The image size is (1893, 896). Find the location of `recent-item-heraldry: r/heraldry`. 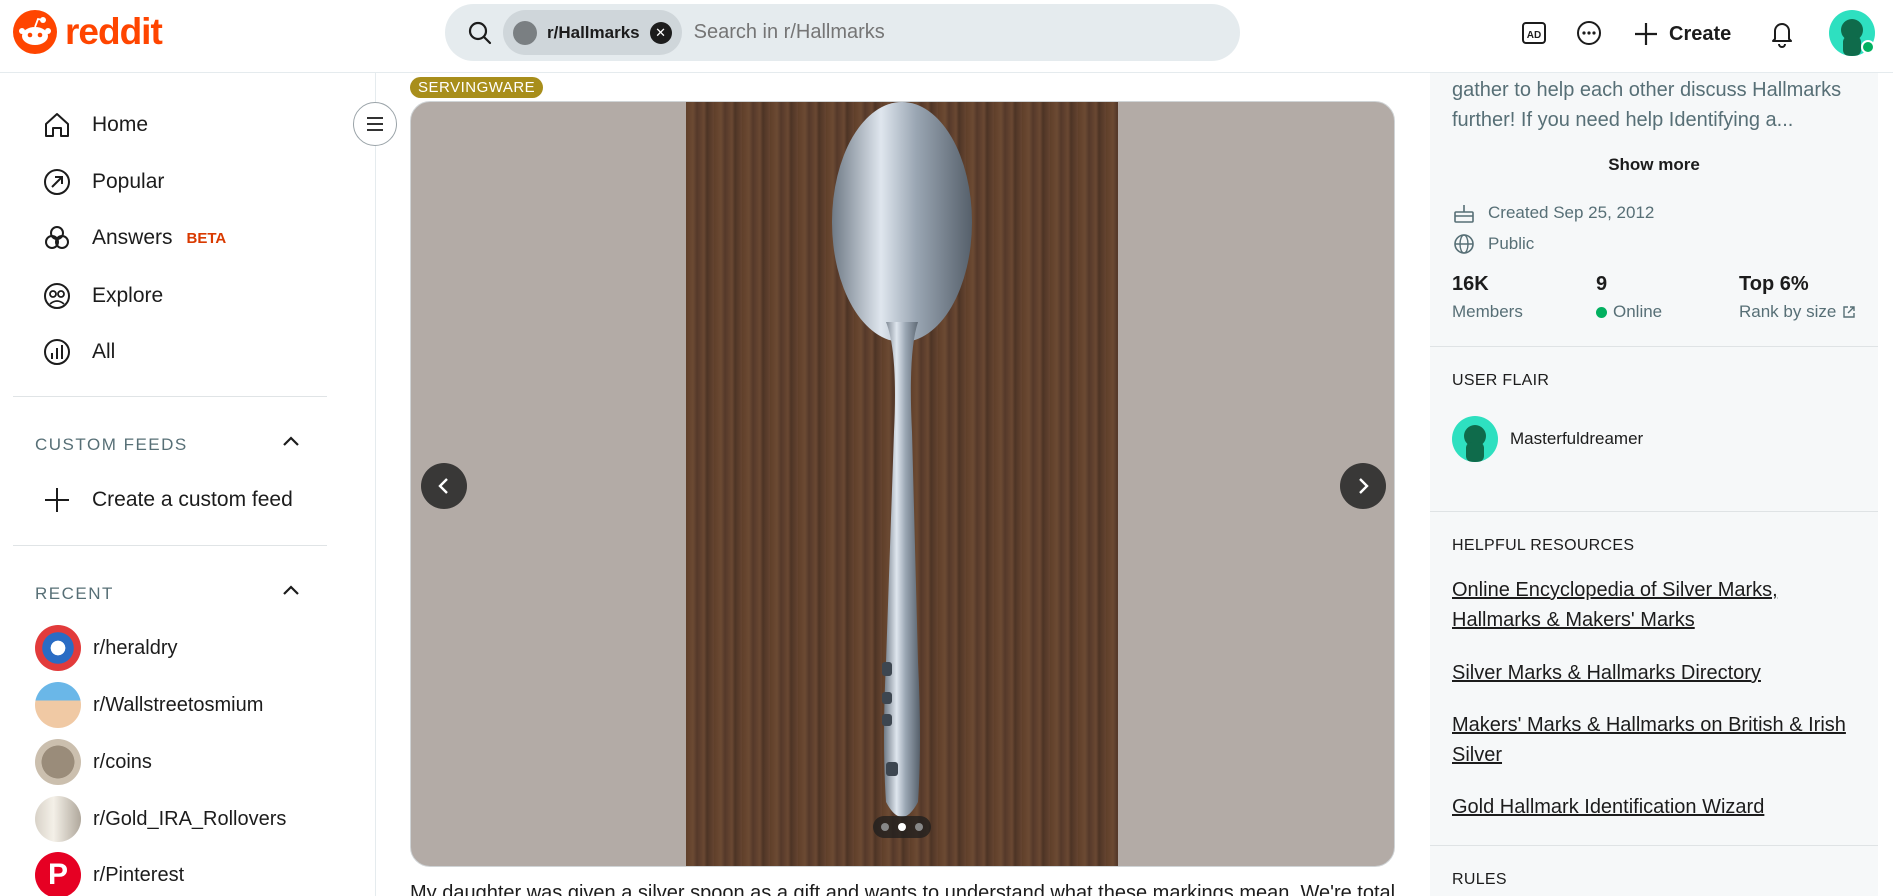

recent-item-heraldry: r/heraldry is located at coordinates (106, 648).